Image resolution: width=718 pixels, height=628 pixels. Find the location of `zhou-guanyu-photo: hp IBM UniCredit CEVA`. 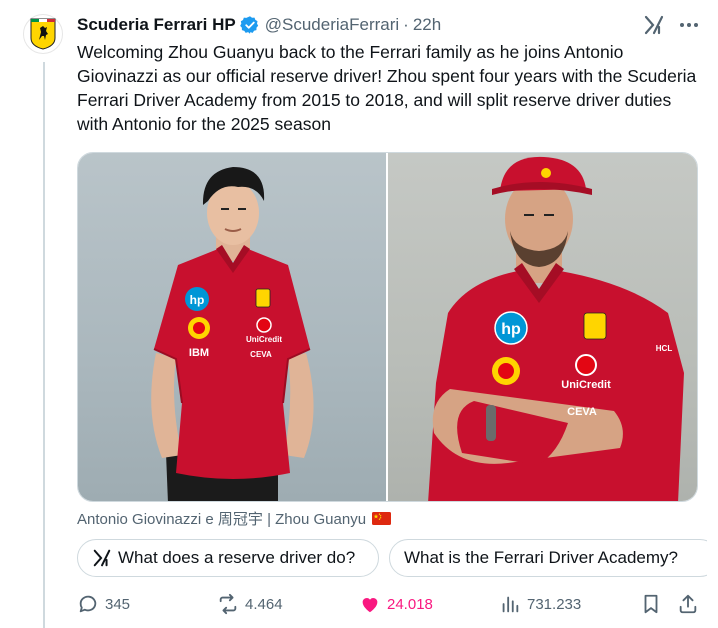

zhou-guanyu-photo: hp IBM UniCredit CEVA is located at coordinates (232, 334).